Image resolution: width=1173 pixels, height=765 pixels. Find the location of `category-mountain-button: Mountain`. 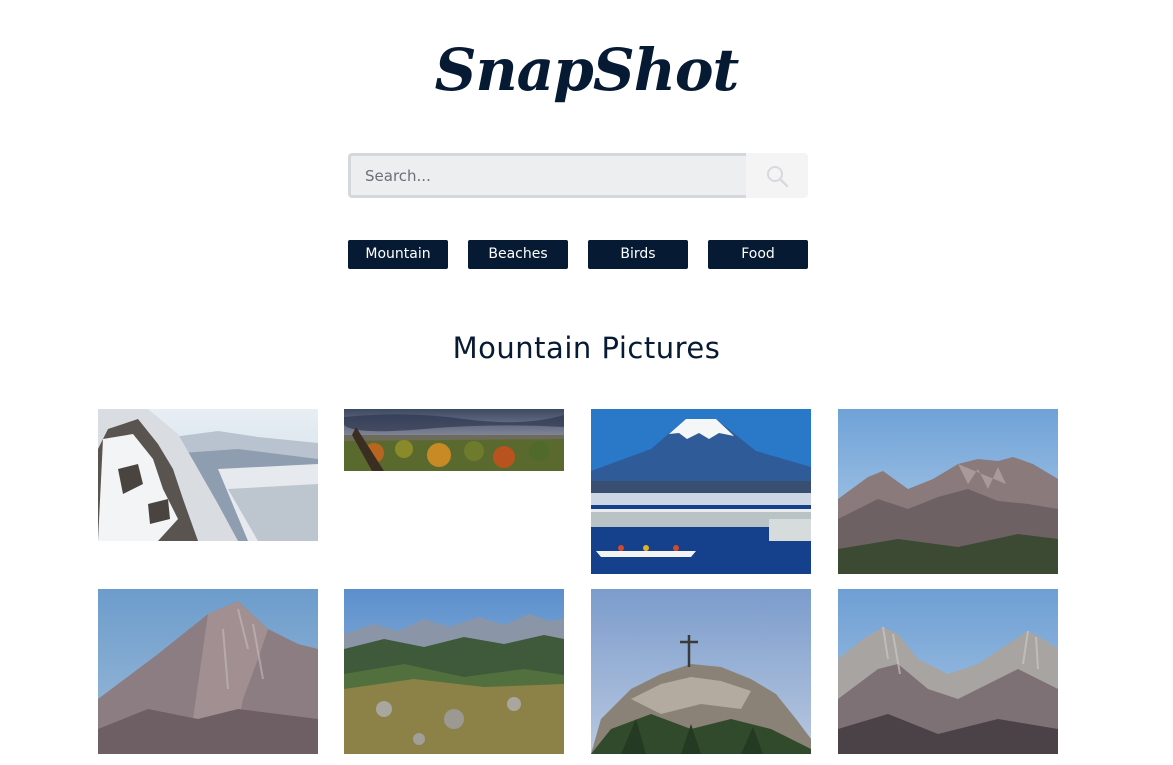

category-mountain-button: Mountain is located at coordinates (398, 254).